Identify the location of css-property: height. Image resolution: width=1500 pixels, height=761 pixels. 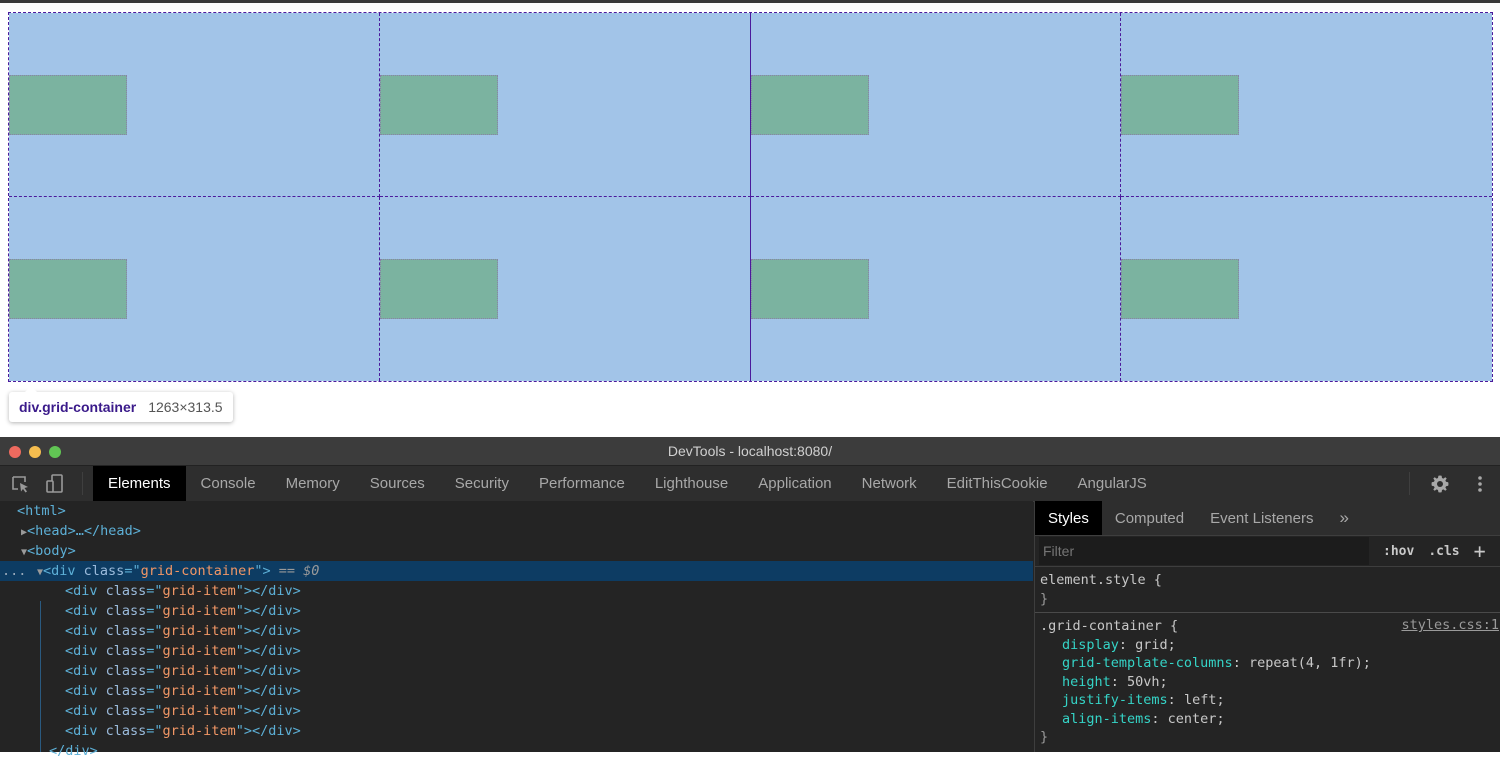
(1086, 682).